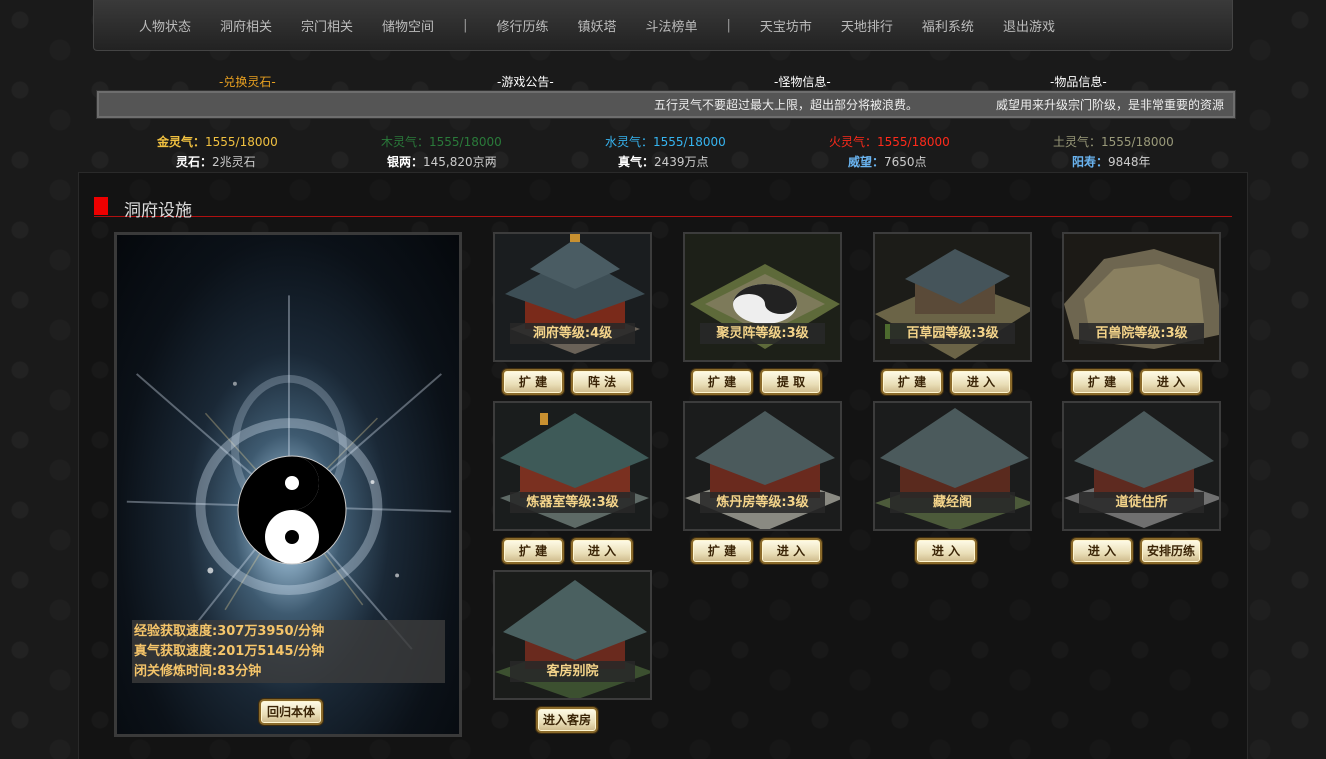 The width and height of the screenshot is (1326, 759). What do you see at coordinates (165, 25) in the screenshot?
I see `nav-character-status: 人物状态` at bounding box center [165, 25].